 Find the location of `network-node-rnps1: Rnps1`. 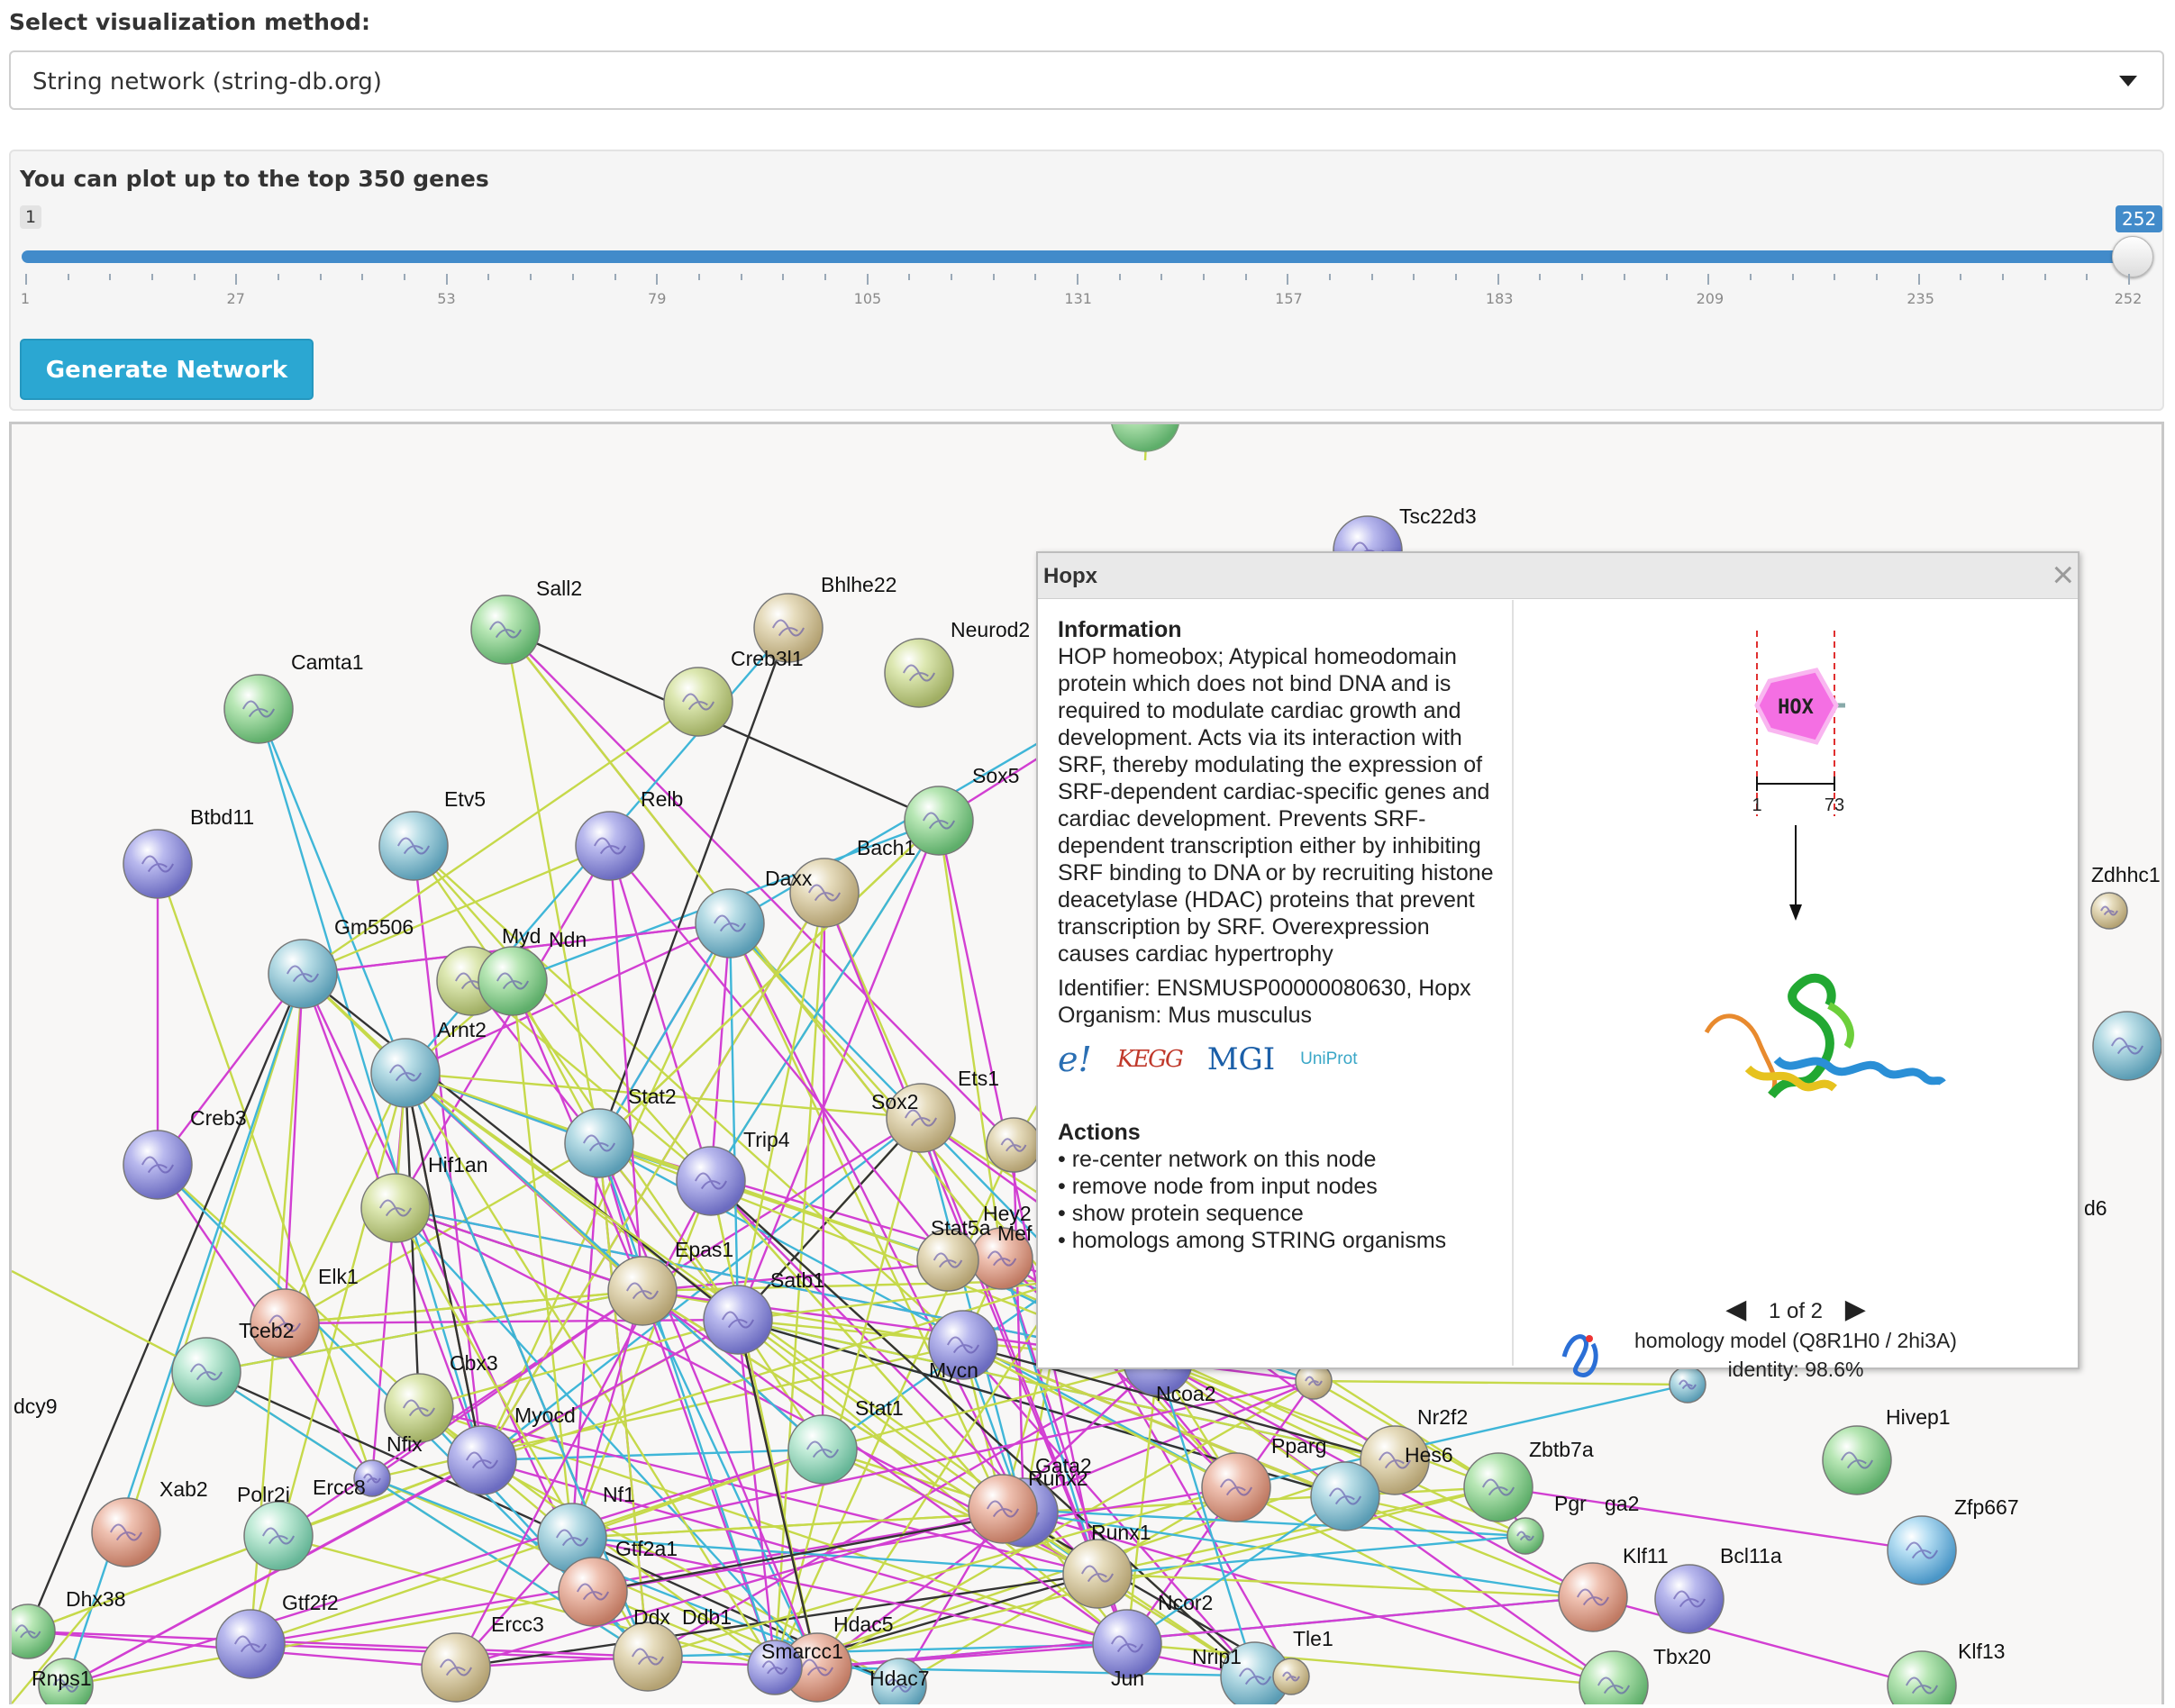

network-node-rnps1: Rnps1 is located at coordinates (63, 1681).